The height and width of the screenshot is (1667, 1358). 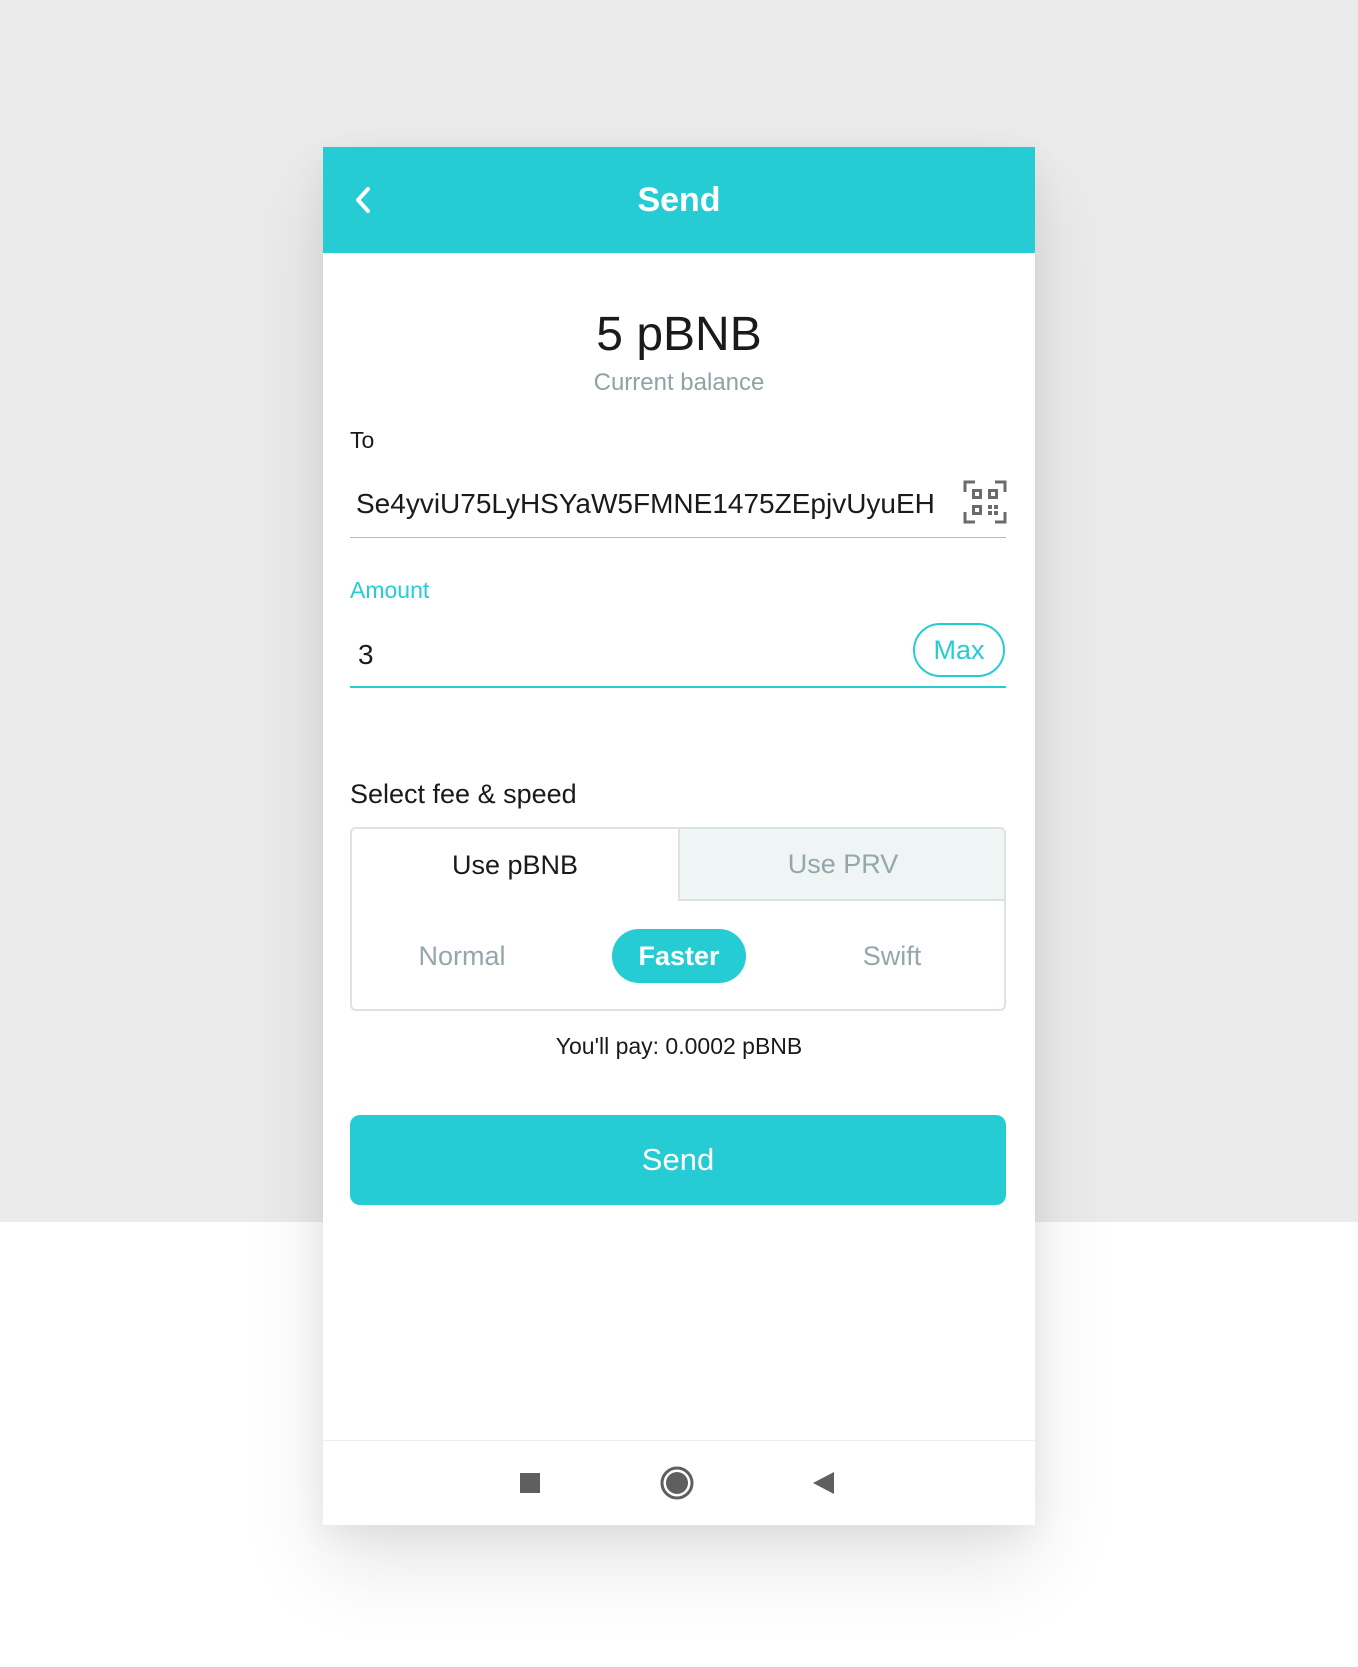 I want to click on to-label: To, so click(x=362, y=440).